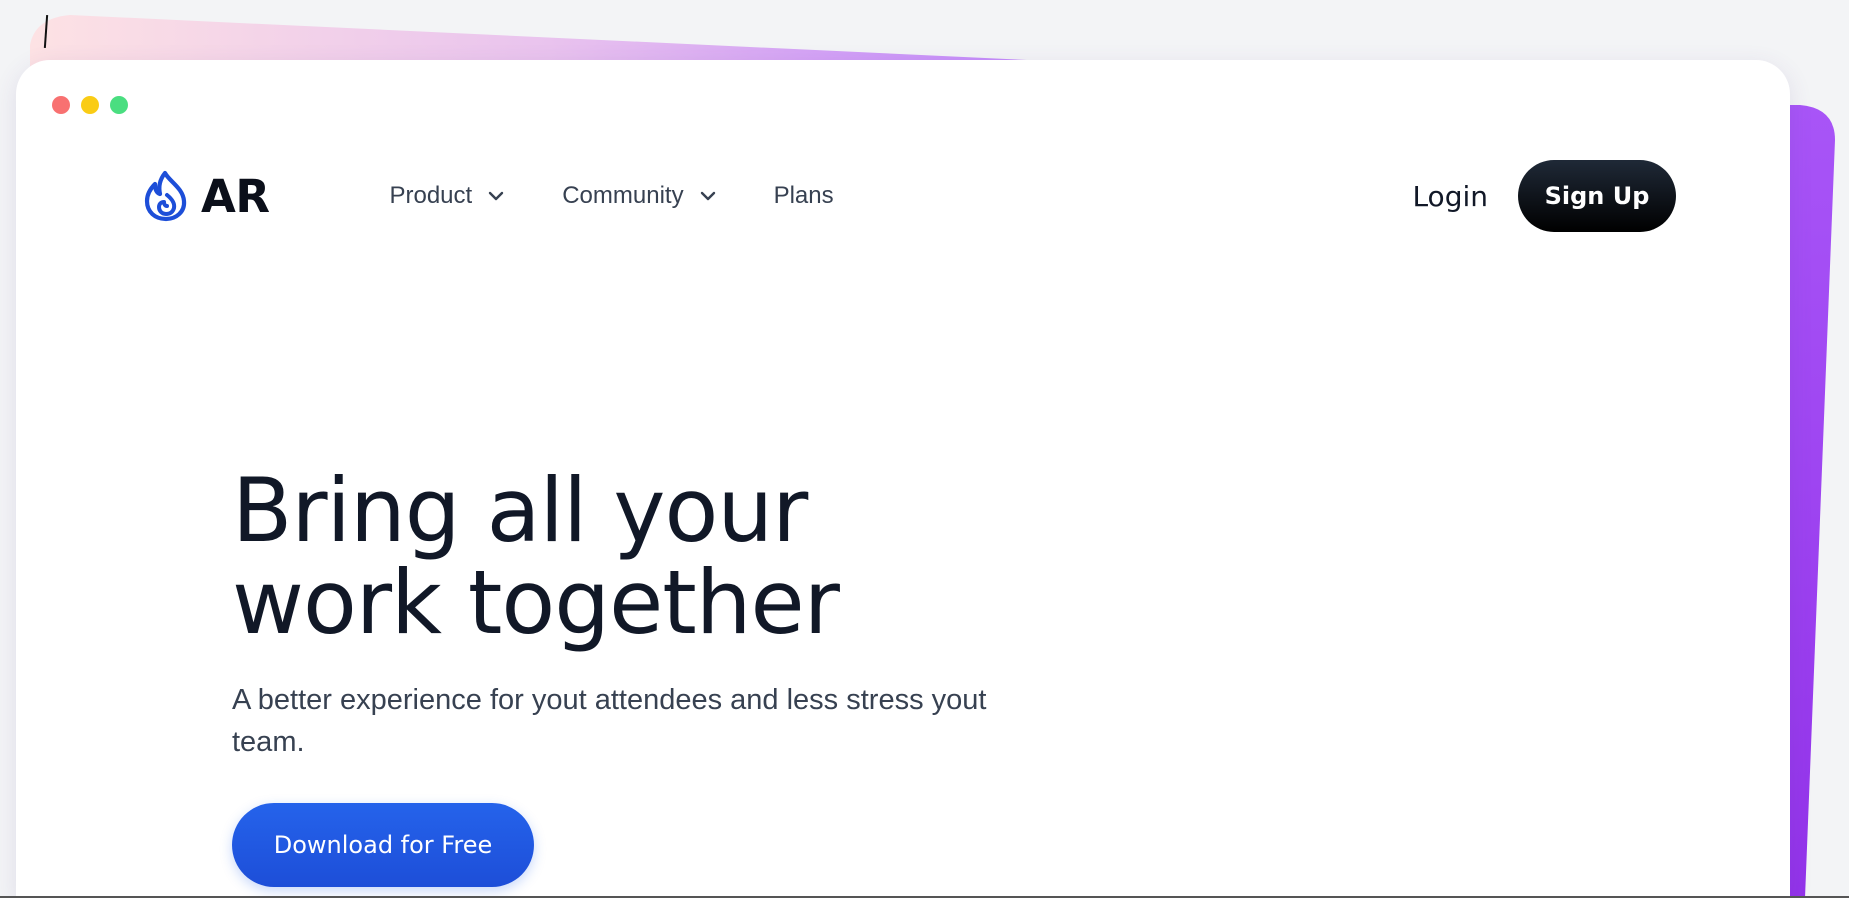  I want to click on nav-item-community: Community, so click(638, 196).